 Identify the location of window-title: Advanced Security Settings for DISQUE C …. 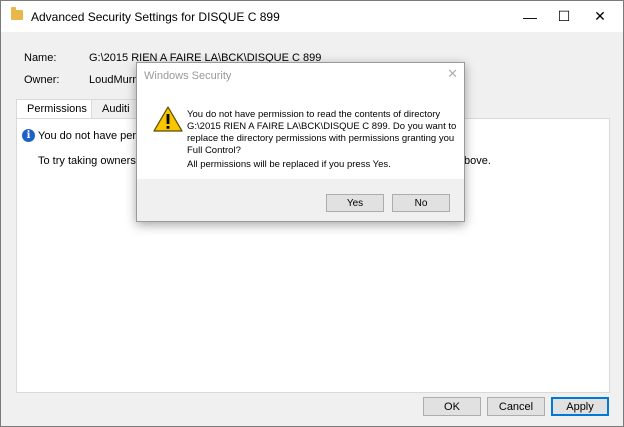
(155, 17).